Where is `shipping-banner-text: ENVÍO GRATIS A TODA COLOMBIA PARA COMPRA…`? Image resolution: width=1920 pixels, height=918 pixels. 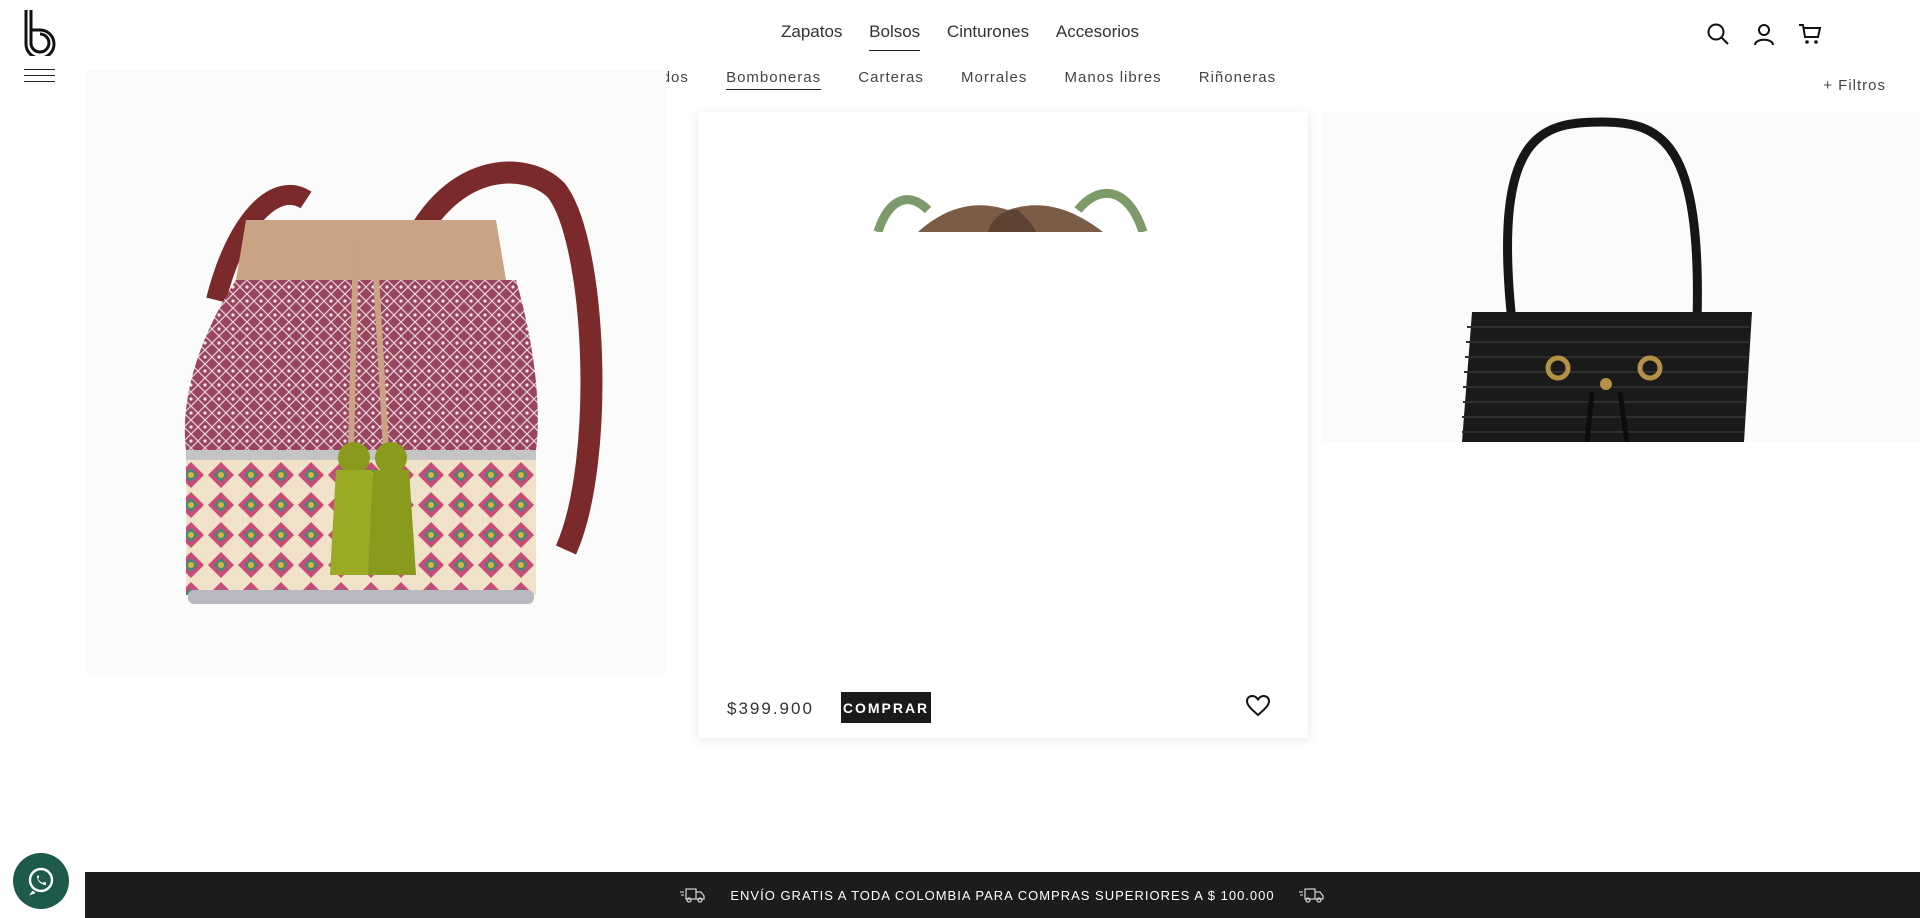
shipping-banner-text: ENVÍO GRATIS A TODA COLOMBIA PARA COMPRA… is located at coordinates (1002, 895).